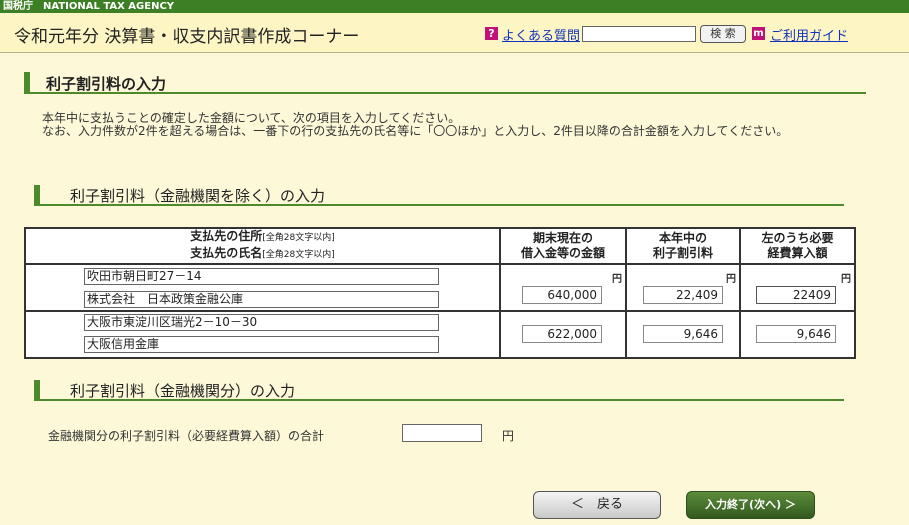 Image resolution: width=909 pixels, height=525 pixels. I want to click on header-interest: 本年中の 利子割引料, so click(683, 246).